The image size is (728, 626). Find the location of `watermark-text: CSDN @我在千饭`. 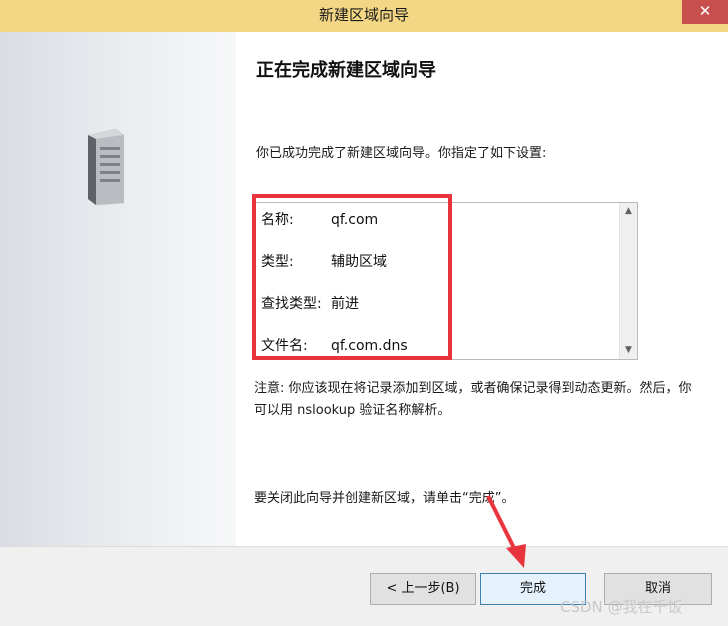

watermark-text: CSDN @我在千饭 is located at coordinates (621, 607).